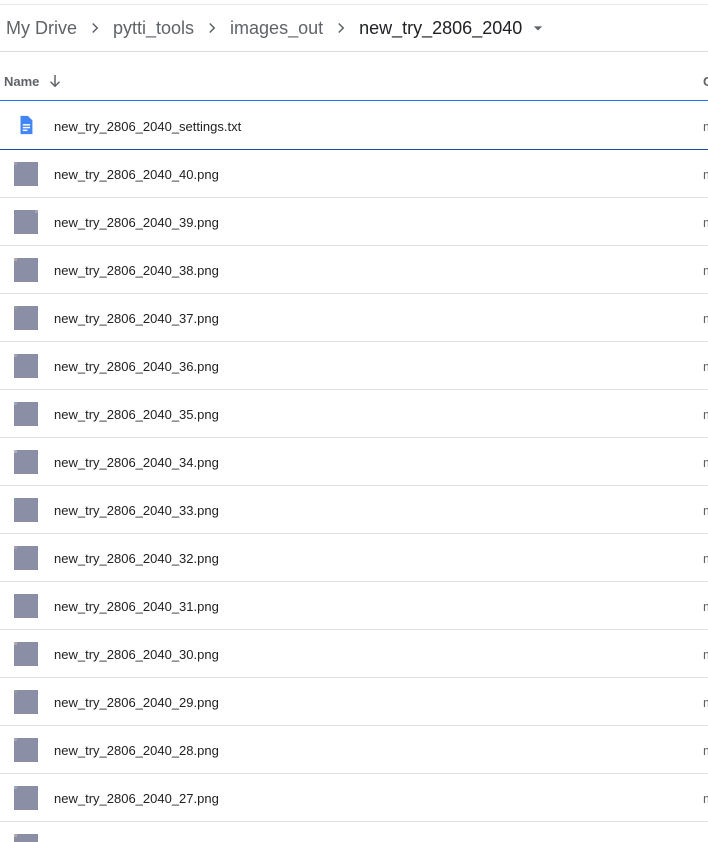 This screenshot has width=708, height=842. Describe the element at coordinates (136, 270) in the screenshot. I see `file-name: new_try_2806_2040_38.png` at that location.